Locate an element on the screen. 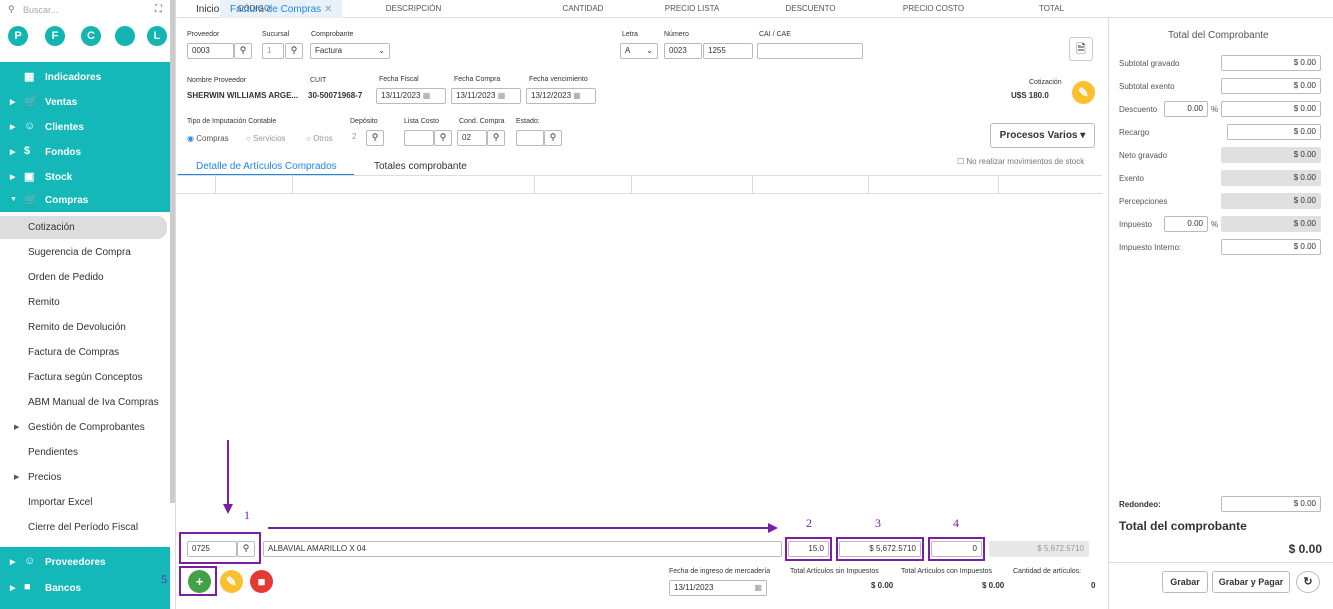 The image size is (1333, 609). subtotal-exento-label: Subtotal exento is located at coordinates (1147, 86).